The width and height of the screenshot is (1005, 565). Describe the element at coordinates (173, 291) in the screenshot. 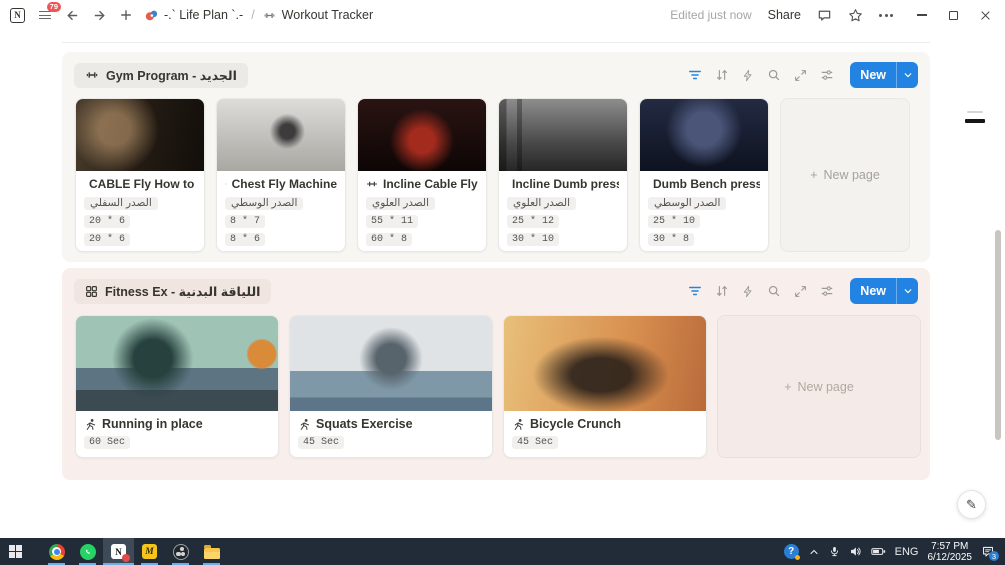

I see `tab-fitness-ex: Fitness Ex - اللياقة البدنية` at that location.